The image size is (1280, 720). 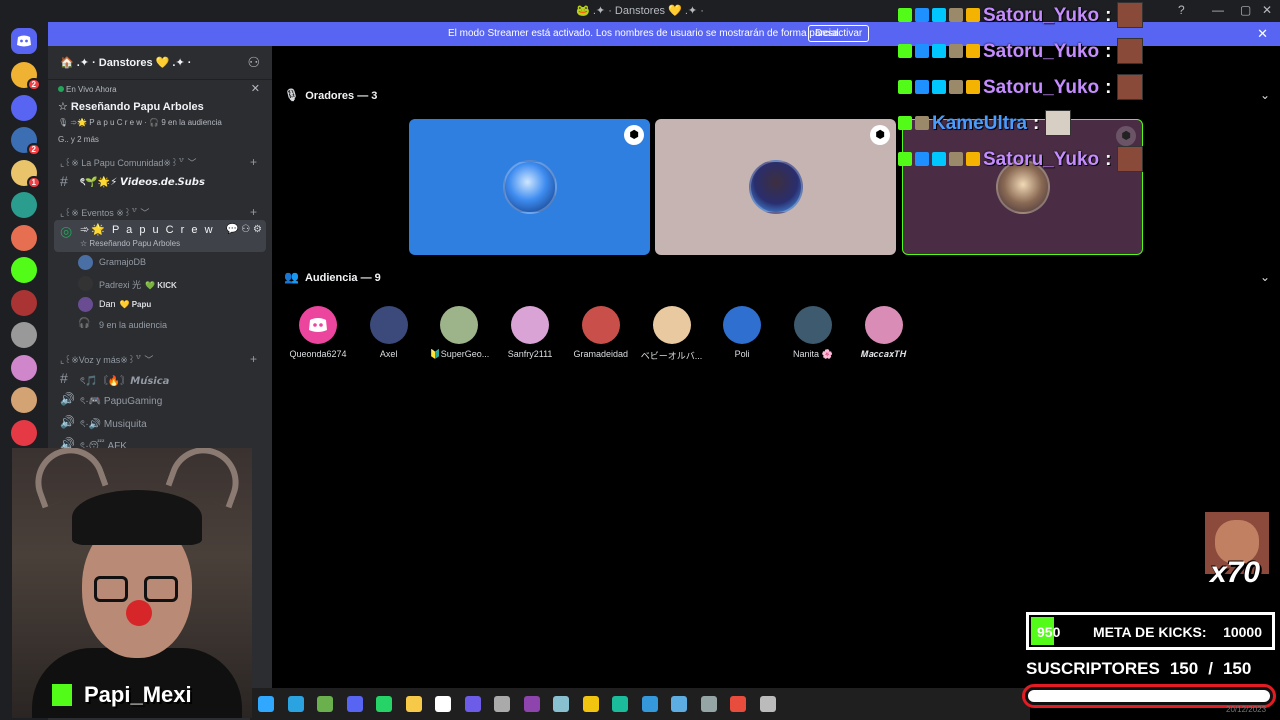 I want to click on audience-member: Sanfry2111, so click(x=530, y=332).